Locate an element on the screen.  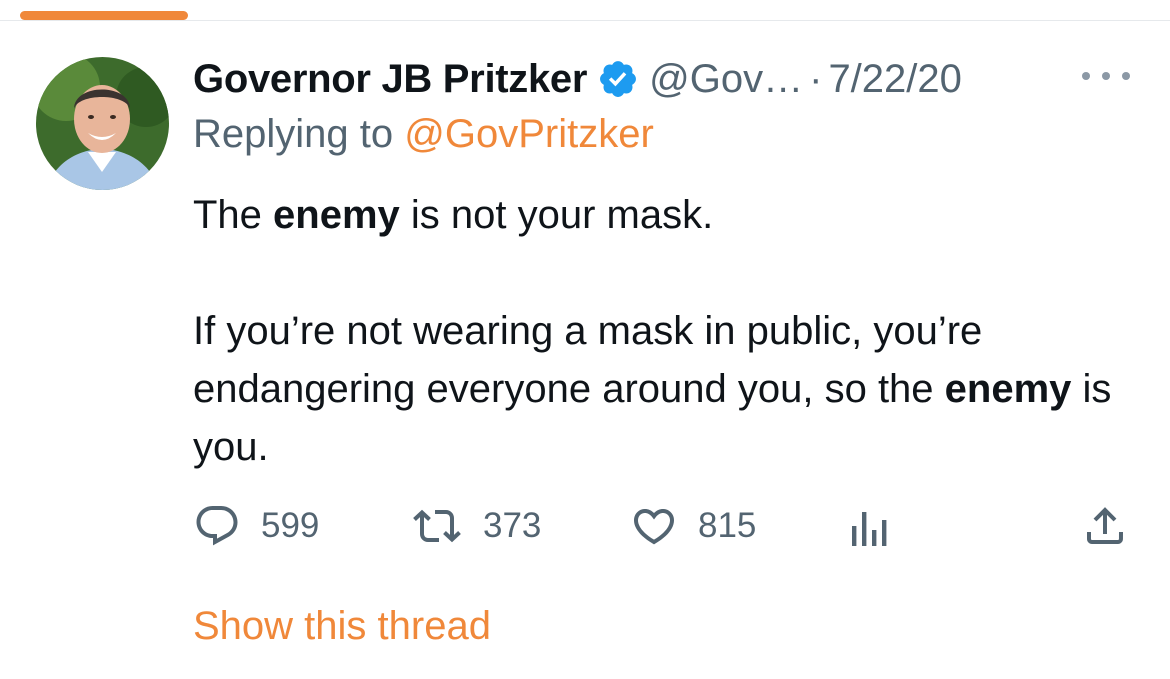
like-count: 815 is located at coordinates (727, 525).